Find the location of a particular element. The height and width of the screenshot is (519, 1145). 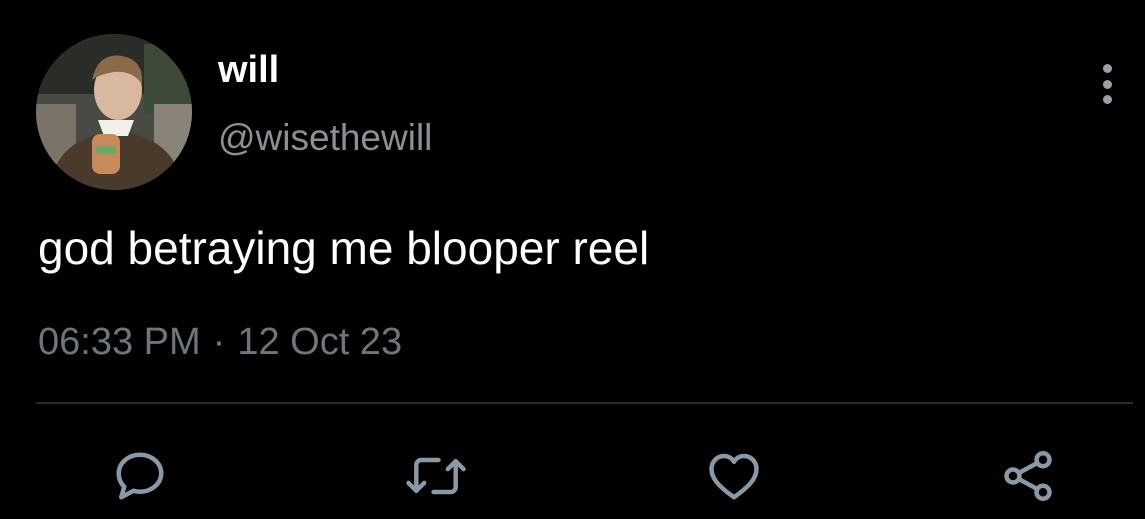

tweet-text: god betraying me blooper reel is located at coordinates (344, 248).